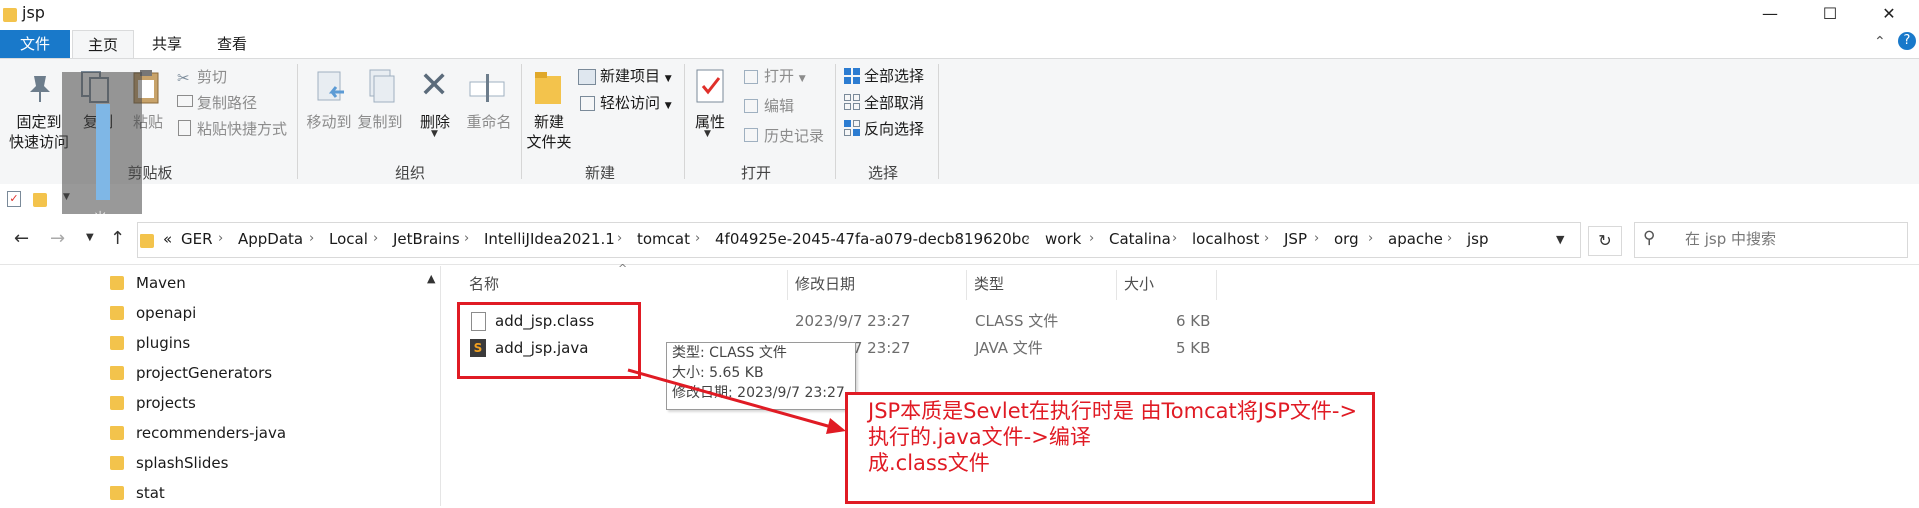 The image size is (1919, 508). What do you see at coordinates (979, 437) in the screenshot?
I see `annotation-line: 执行的.java文件->编译` at bounding box center [979, 437].